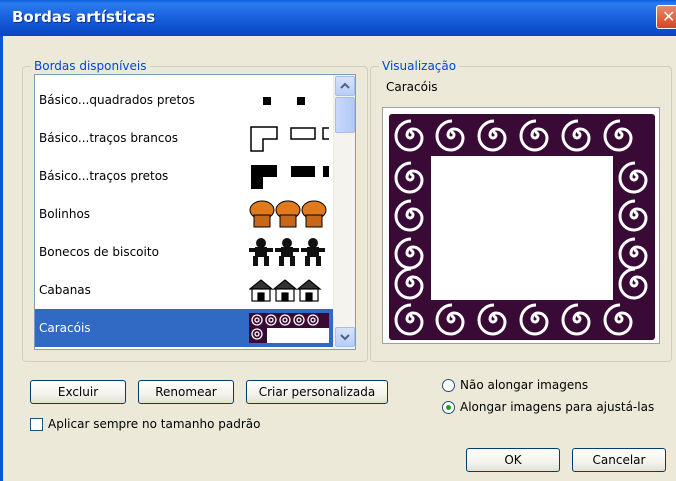 This screenshot has width=676, height=481. What do you see at coordinates (104, 176) in the screenshot?
I see `list-item-label: Básico...traços pretos` at bounding box center [104, 176].